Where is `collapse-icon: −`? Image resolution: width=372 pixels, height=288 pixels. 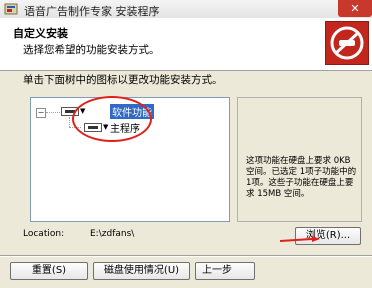 collapse-icon: − is located at coordinates (41, 113).